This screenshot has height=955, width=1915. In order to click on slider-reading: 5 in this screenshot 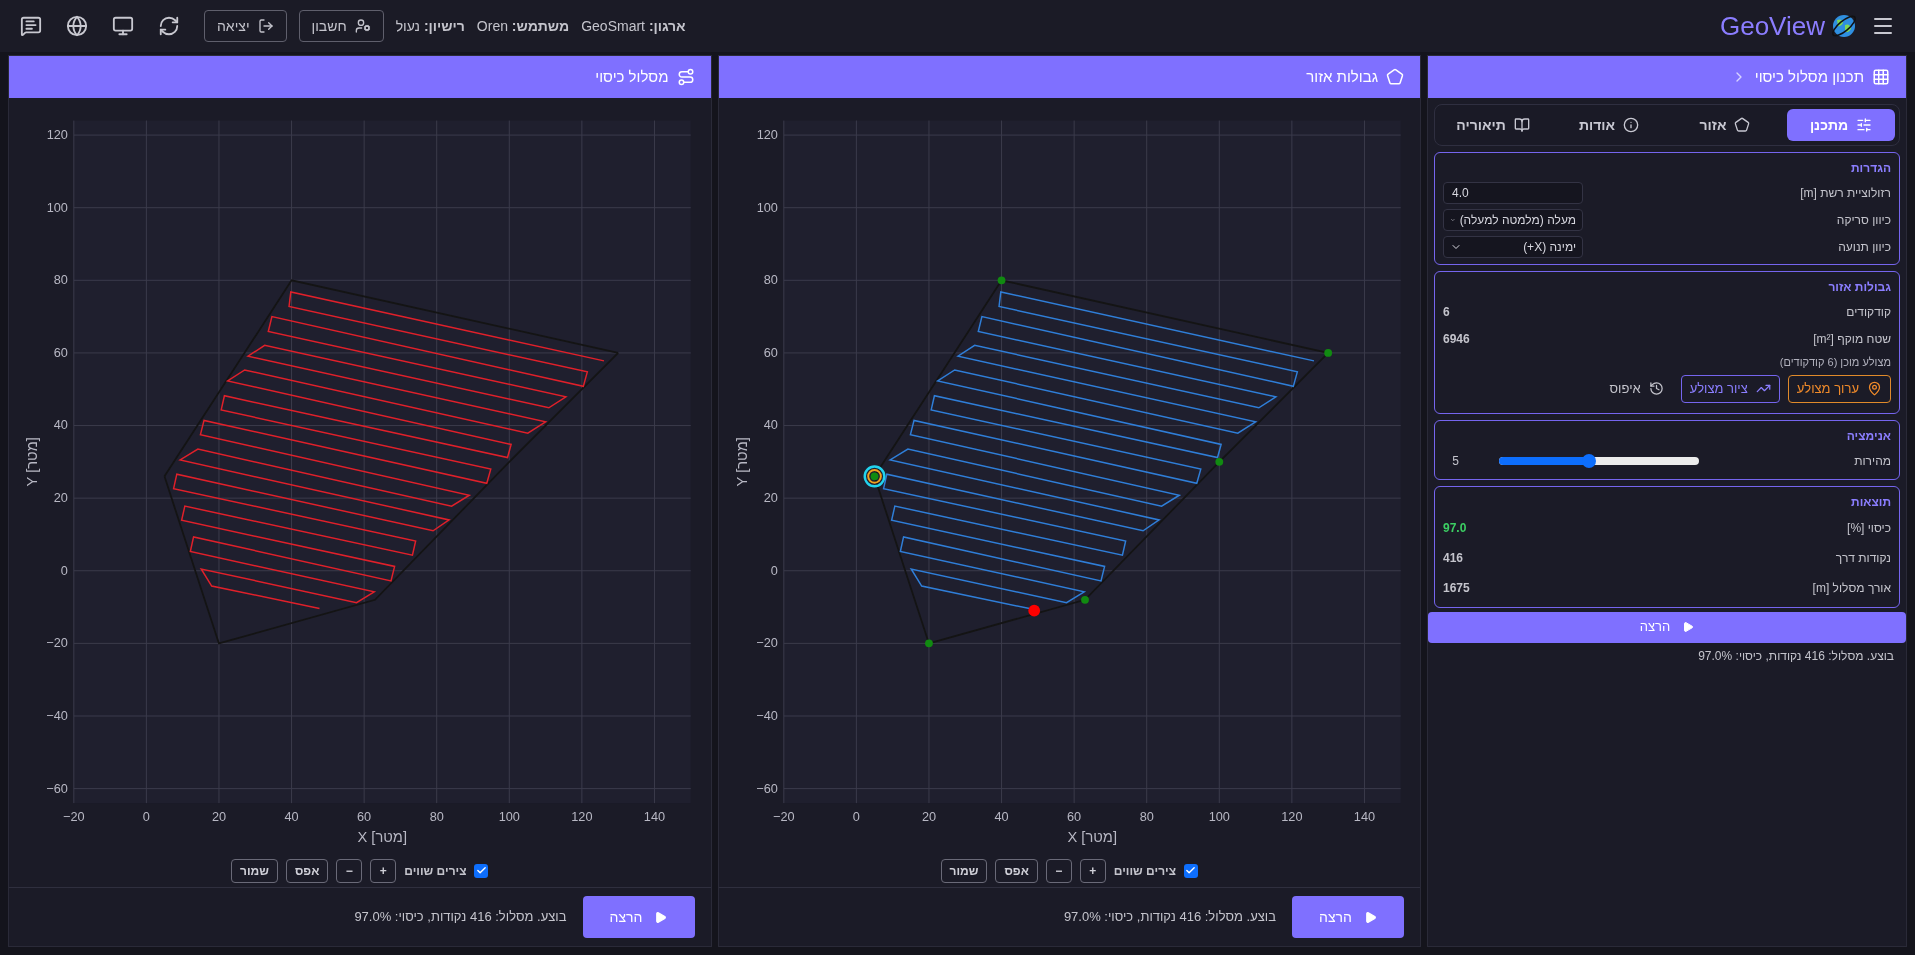, I will do `click(1455, 461)`.